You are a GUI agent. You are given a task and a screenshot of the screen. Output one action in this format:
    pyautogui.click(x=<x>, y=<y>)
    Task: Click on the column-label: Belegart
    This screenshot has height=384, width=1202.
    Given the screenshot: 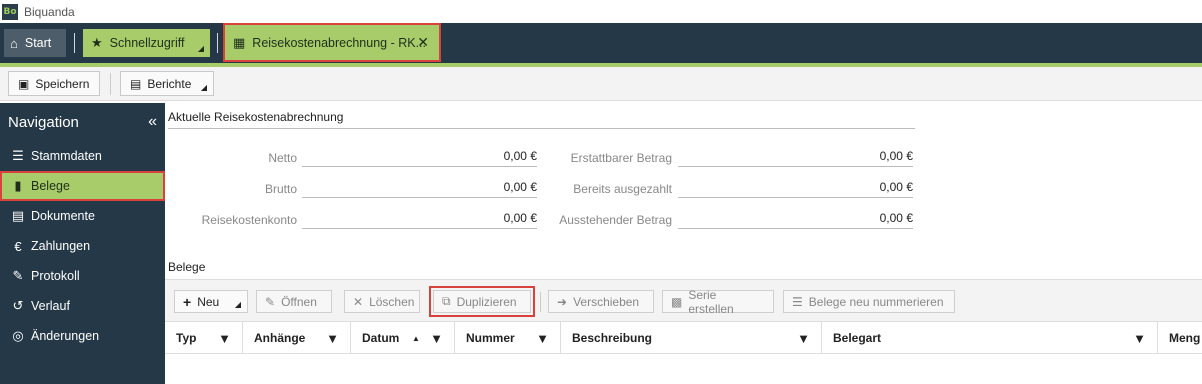 What is the action you would take?
    pyautogui.click(x=857, y=338)
    